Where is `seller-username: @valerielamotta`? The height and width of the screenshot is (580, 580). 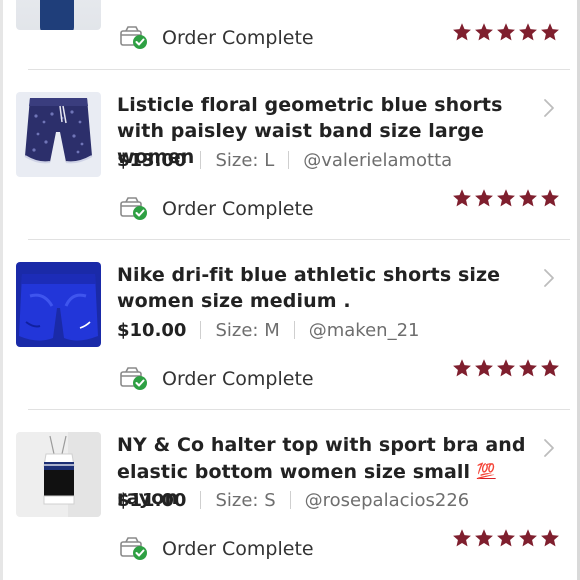 seller-username: @valerielamotta is located at coordinates (377, 160).